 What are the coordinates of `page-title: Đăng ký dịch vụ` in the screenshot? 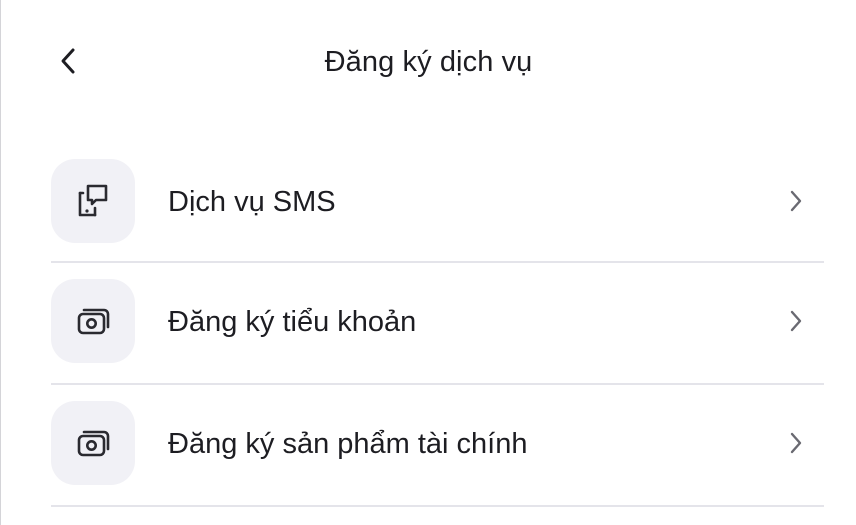 It's located at (428, 62).